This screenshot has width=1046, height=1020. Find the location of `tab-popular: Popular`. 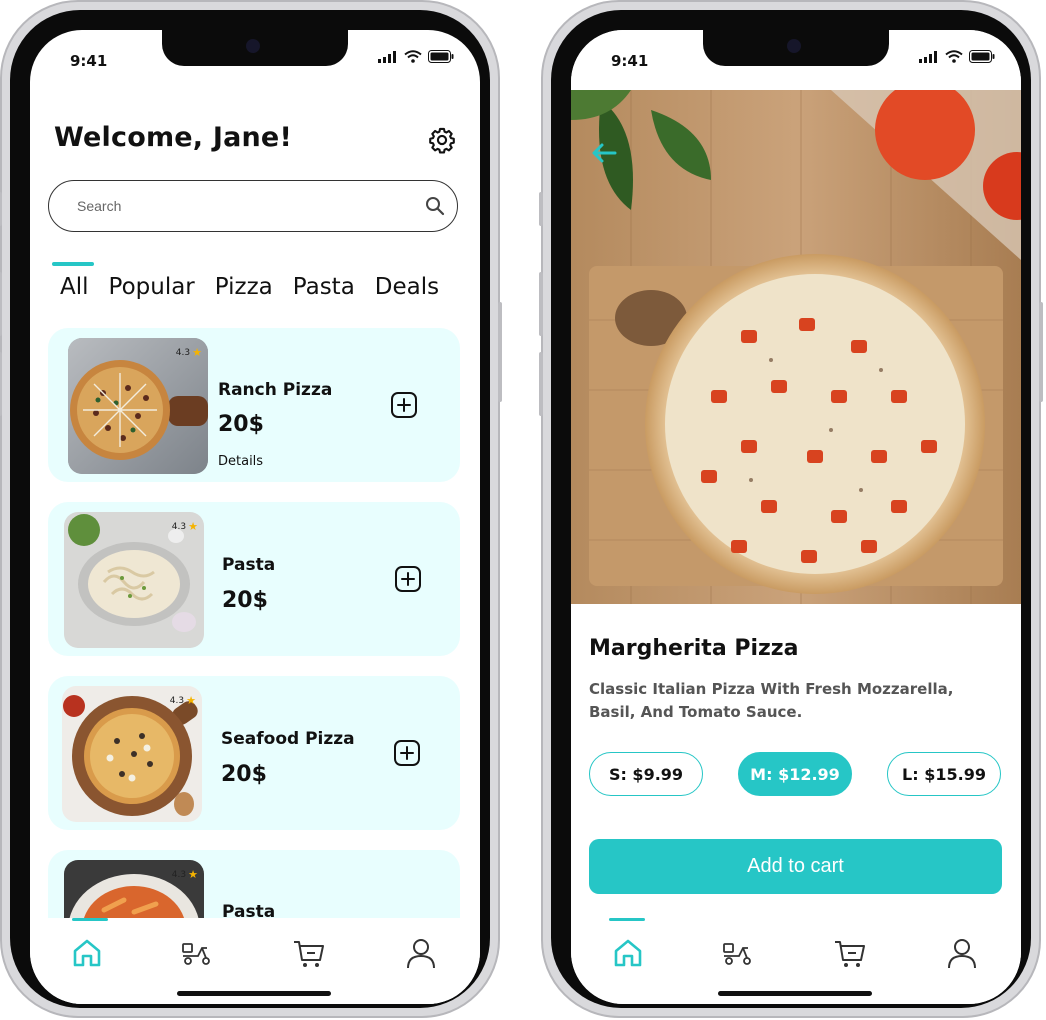

tab-popular: Popular is located at coordinates (152, 287).